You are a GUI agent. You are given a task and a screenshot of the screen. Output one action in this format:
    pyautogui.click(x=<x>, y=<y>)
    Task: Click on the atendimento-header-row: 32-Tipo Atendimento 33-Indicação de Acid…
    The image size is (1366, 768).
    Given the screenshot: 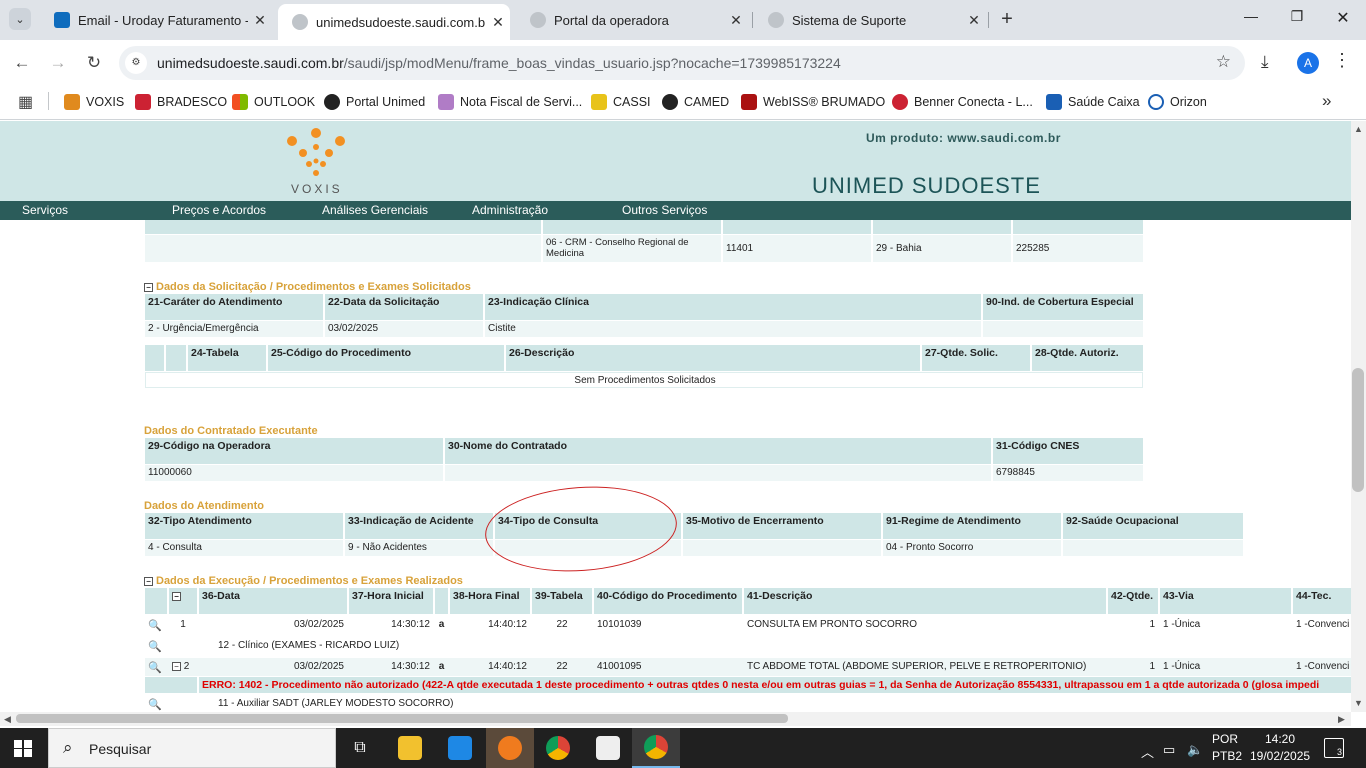 What is the action you would take?
    pyautogui.click(x=694, y=526)
    